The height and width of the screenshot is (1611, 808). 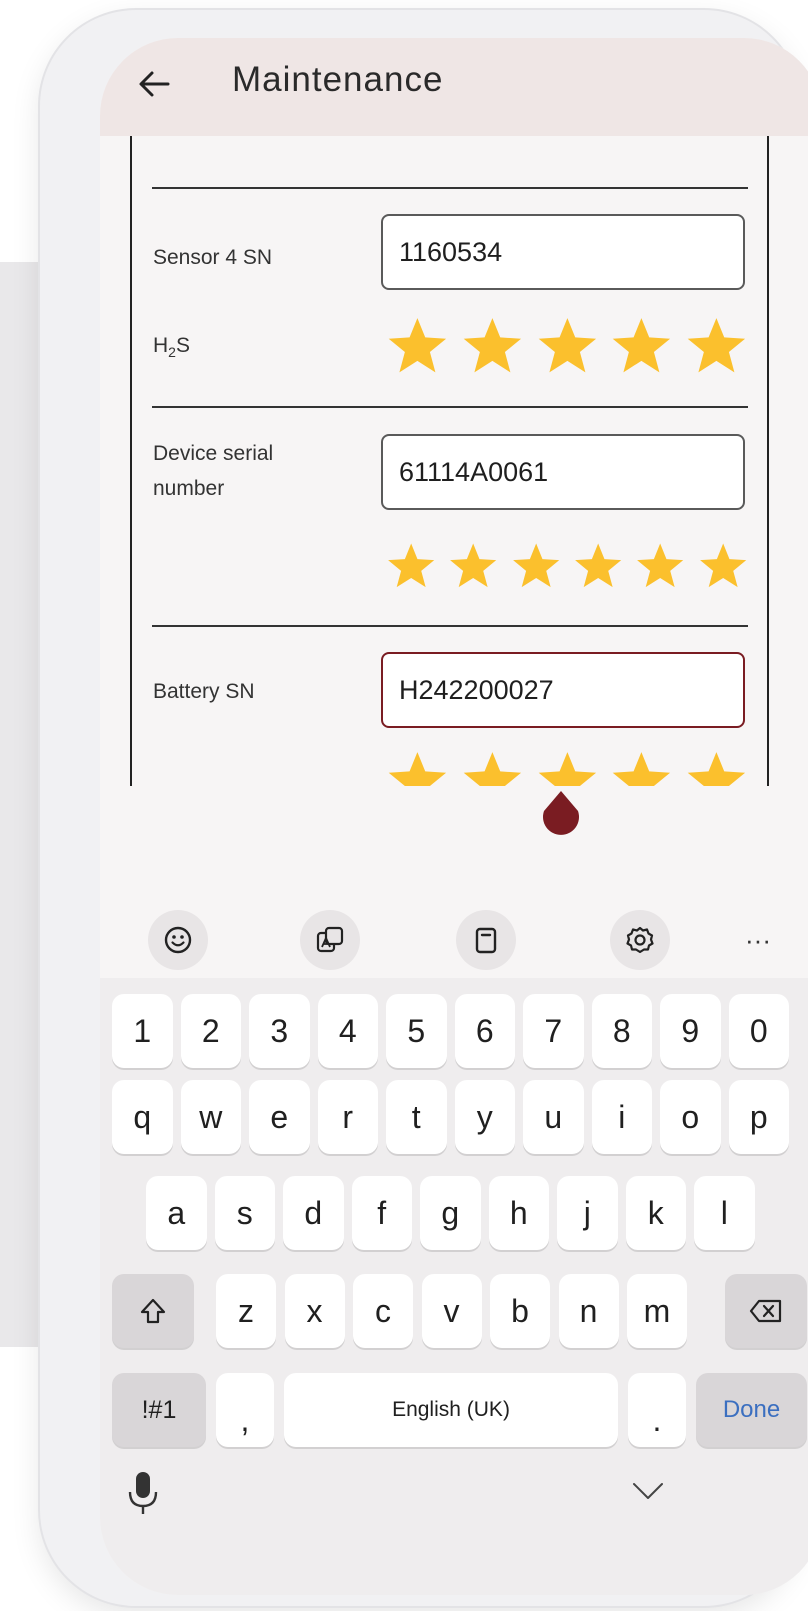 I want to click on key-9: 9, so click(x=690, y=1031).